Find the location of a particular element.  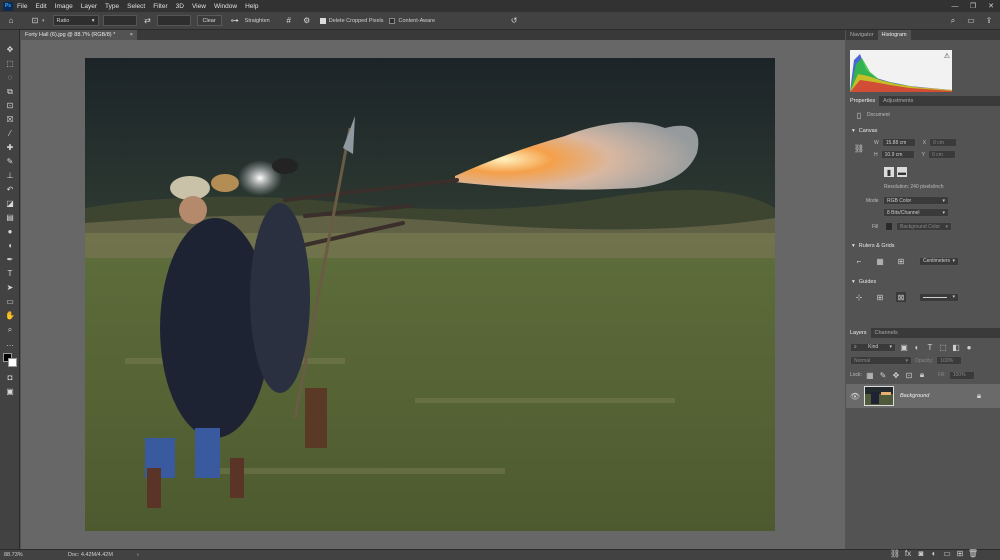

restore-button: ❐ is located at coordinates (973, 6).